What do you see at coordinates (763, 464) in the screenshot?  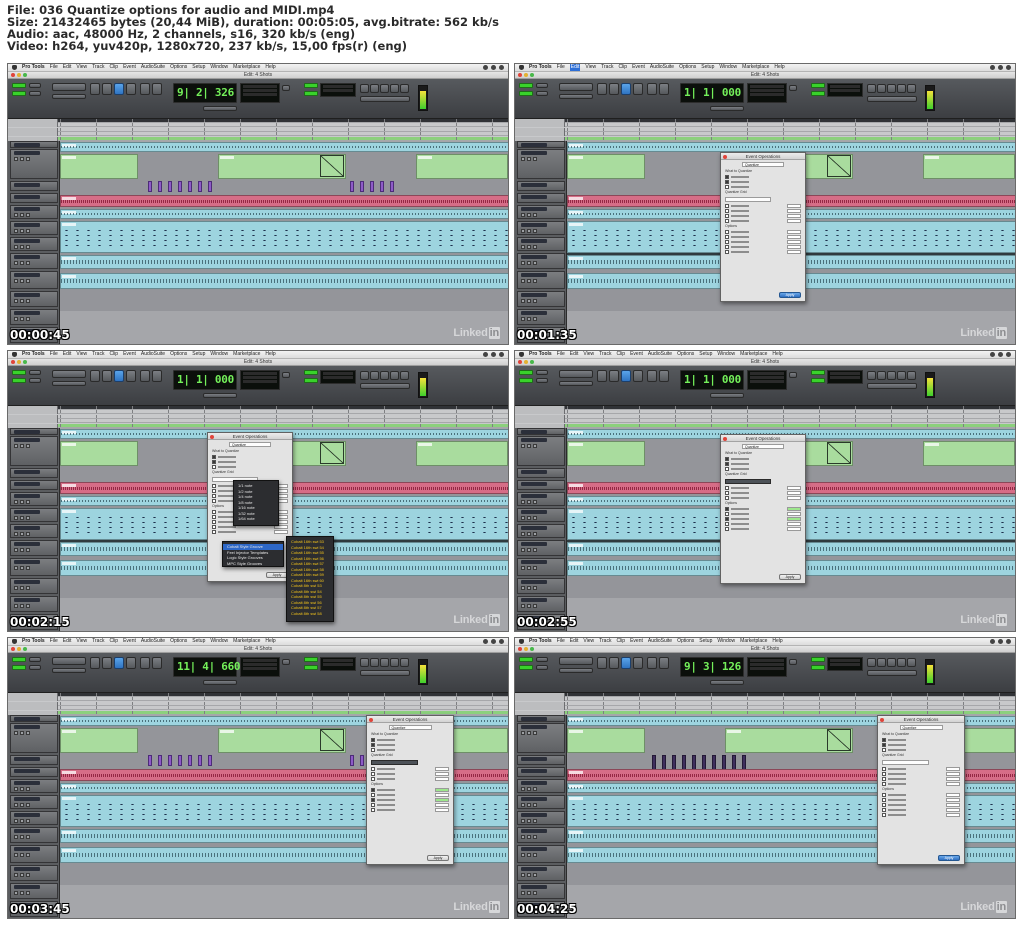 I see `quantize-option-row` at bounding box center [763, 464].